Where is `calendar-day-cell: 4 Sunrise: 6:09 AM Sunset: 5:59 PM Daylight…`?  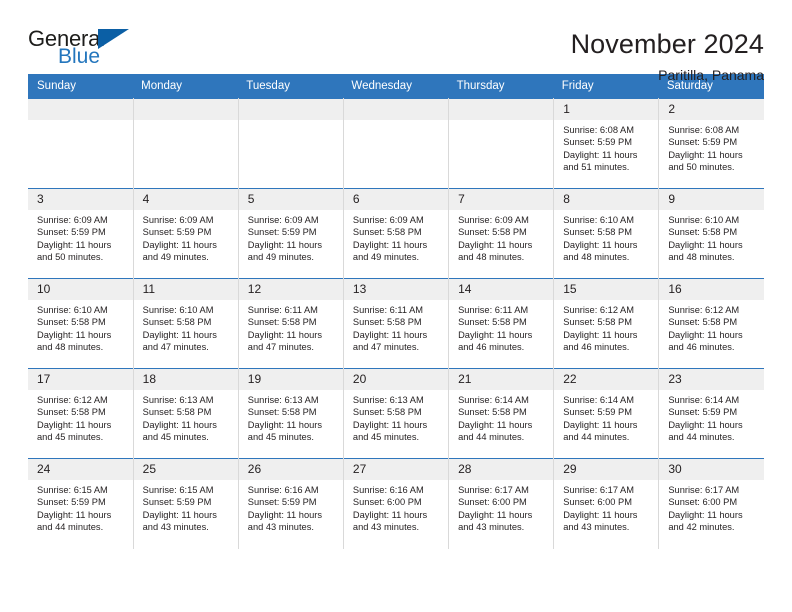
calendar-day-cell: 4 Sunrise: 6:09 AM Sunset: 5:59 PM Daylight… is located at coordinates (186, 233).